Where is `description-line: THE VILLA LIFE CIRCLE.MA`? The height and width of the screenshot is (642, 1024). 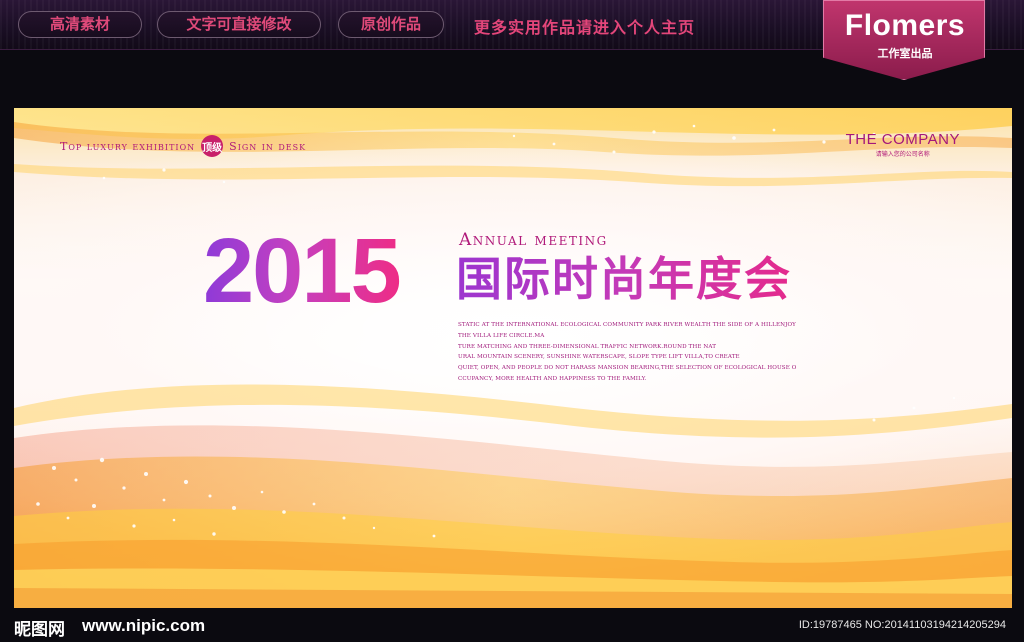
description-line: THE VILLA LIFE CIRCLE.MA is located at coordinates (501, 335).